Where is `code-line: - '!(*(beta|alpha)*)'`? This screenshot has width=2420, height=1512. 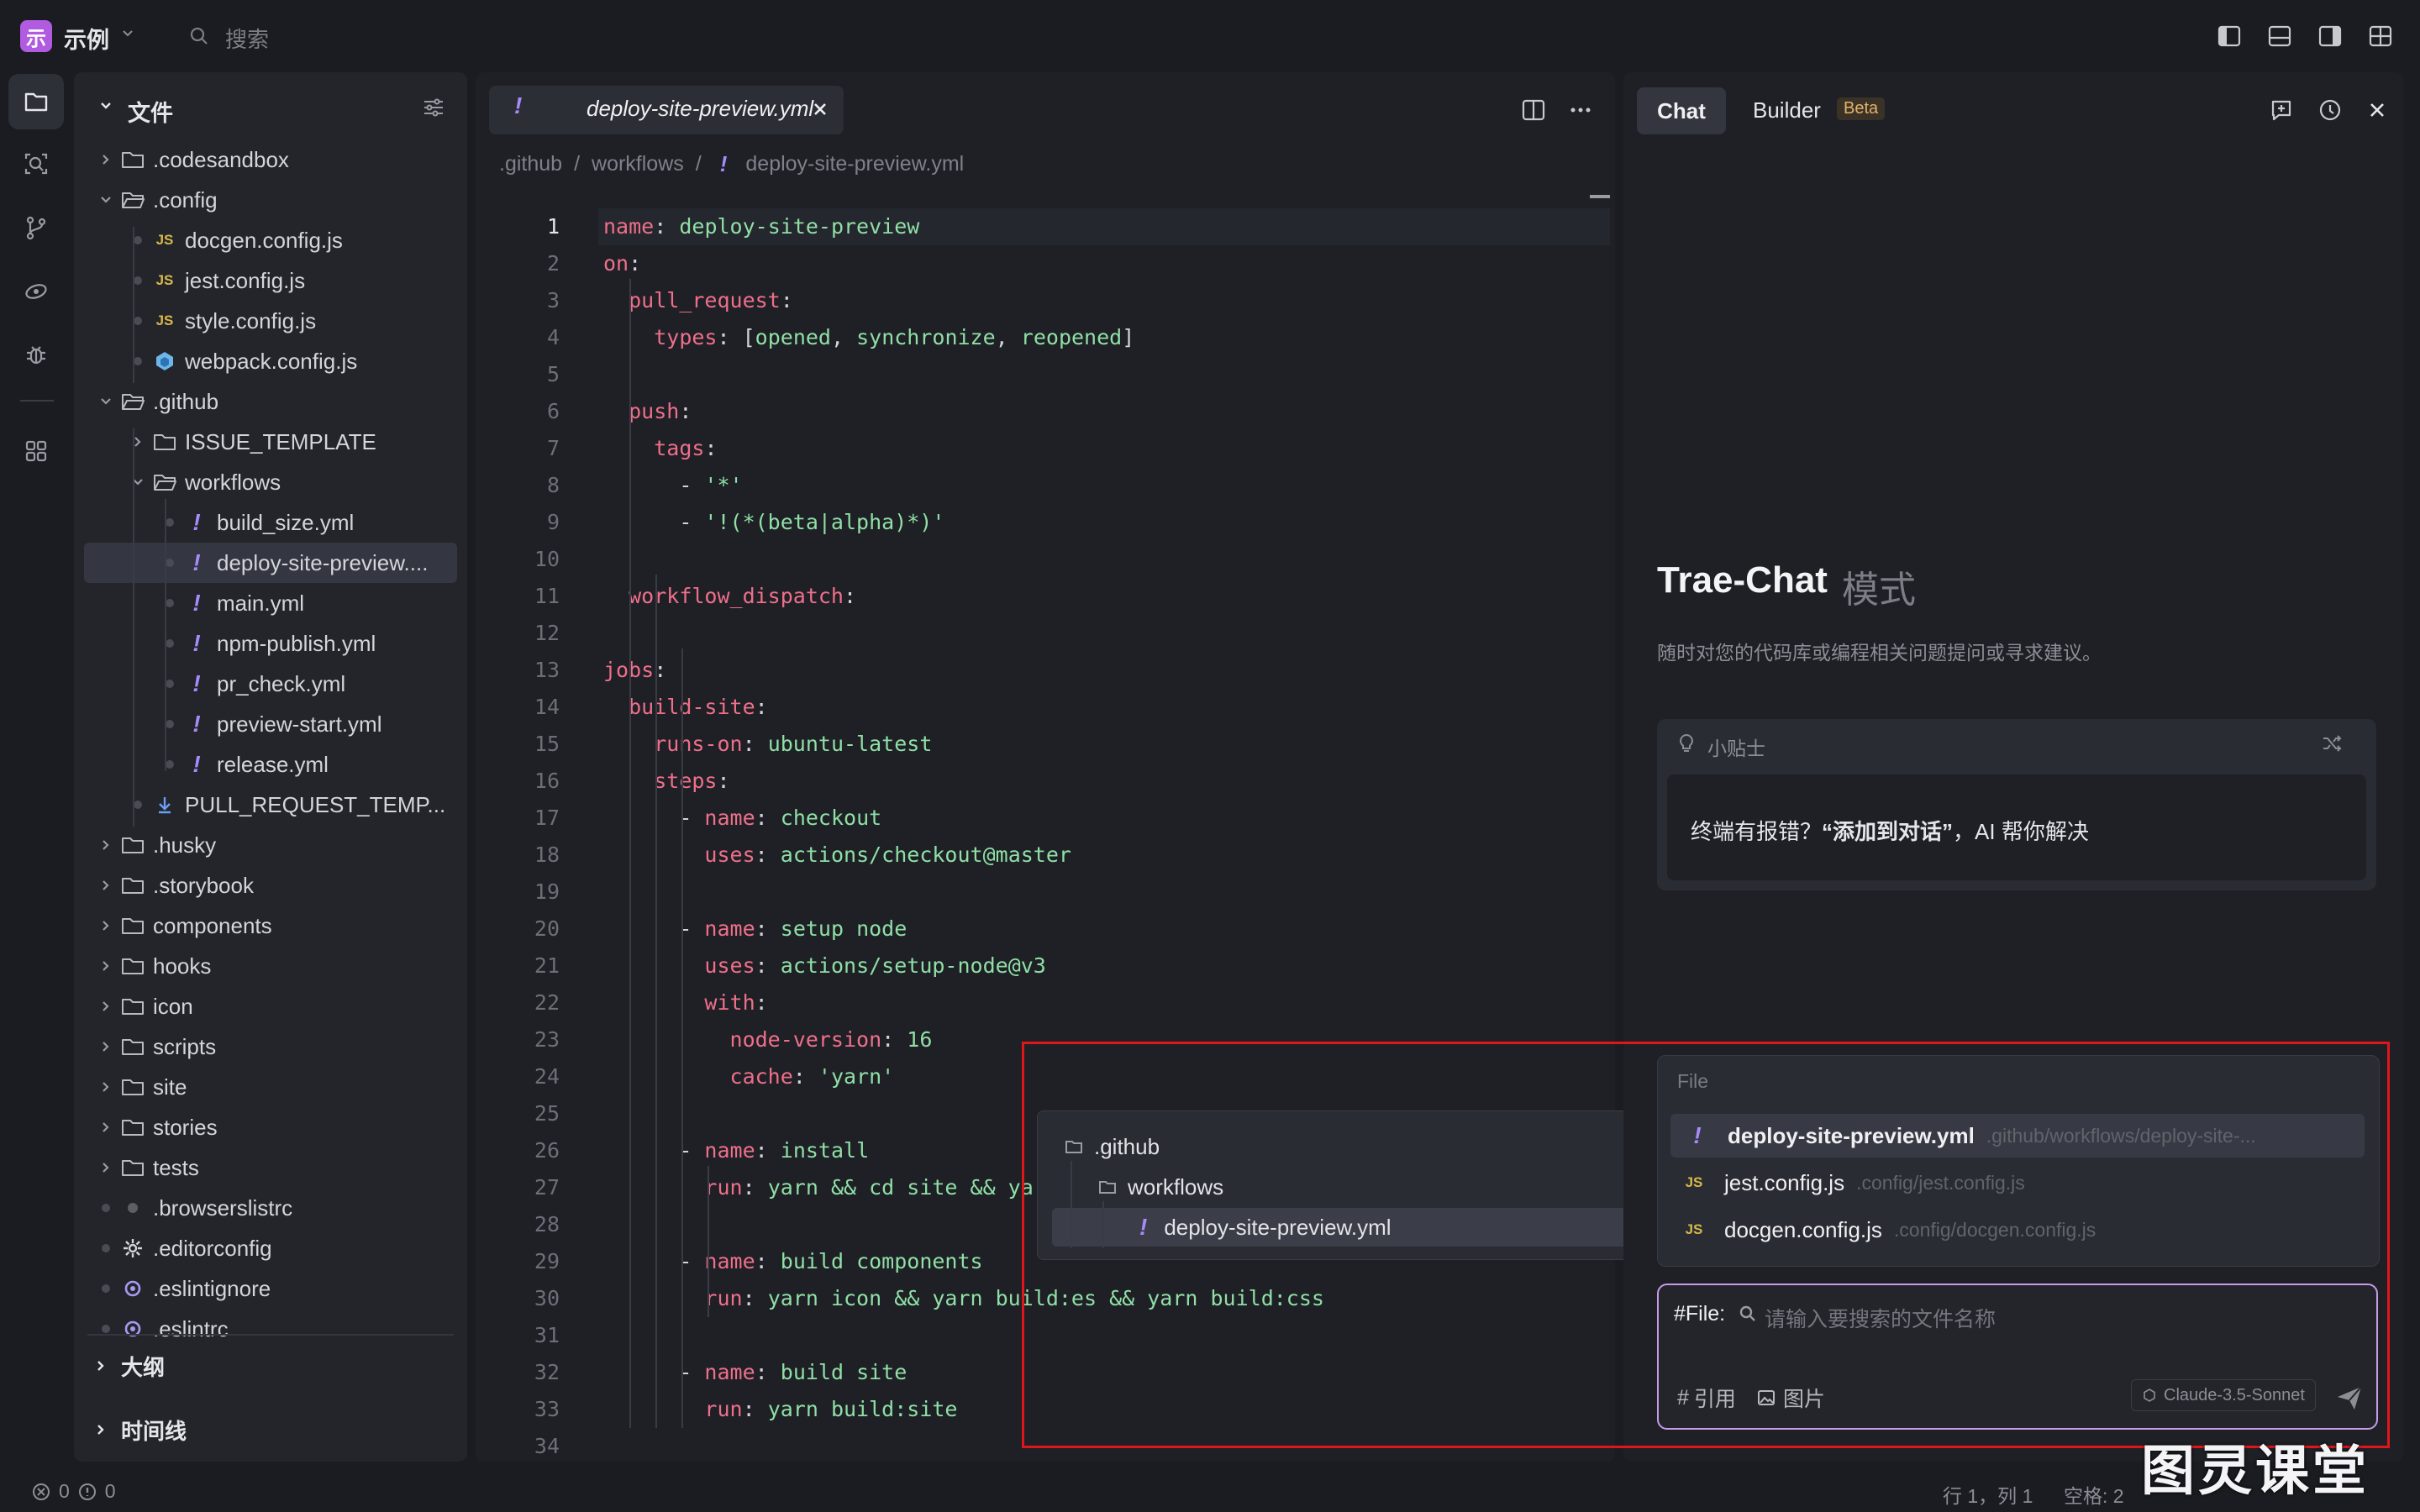 code-line: - '!(*(beta|alpha)*)' is located at coordinates (773, 522).